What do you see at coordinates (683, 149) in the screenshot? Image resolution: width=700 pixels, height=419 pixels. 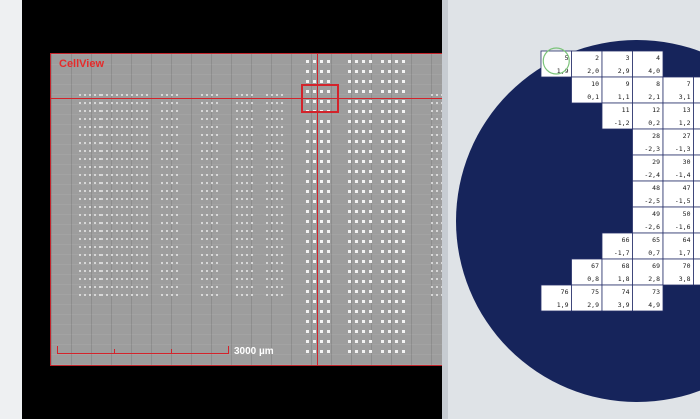 I see `die-coordinate-label: -1,3` at bounding box center [683, 149].